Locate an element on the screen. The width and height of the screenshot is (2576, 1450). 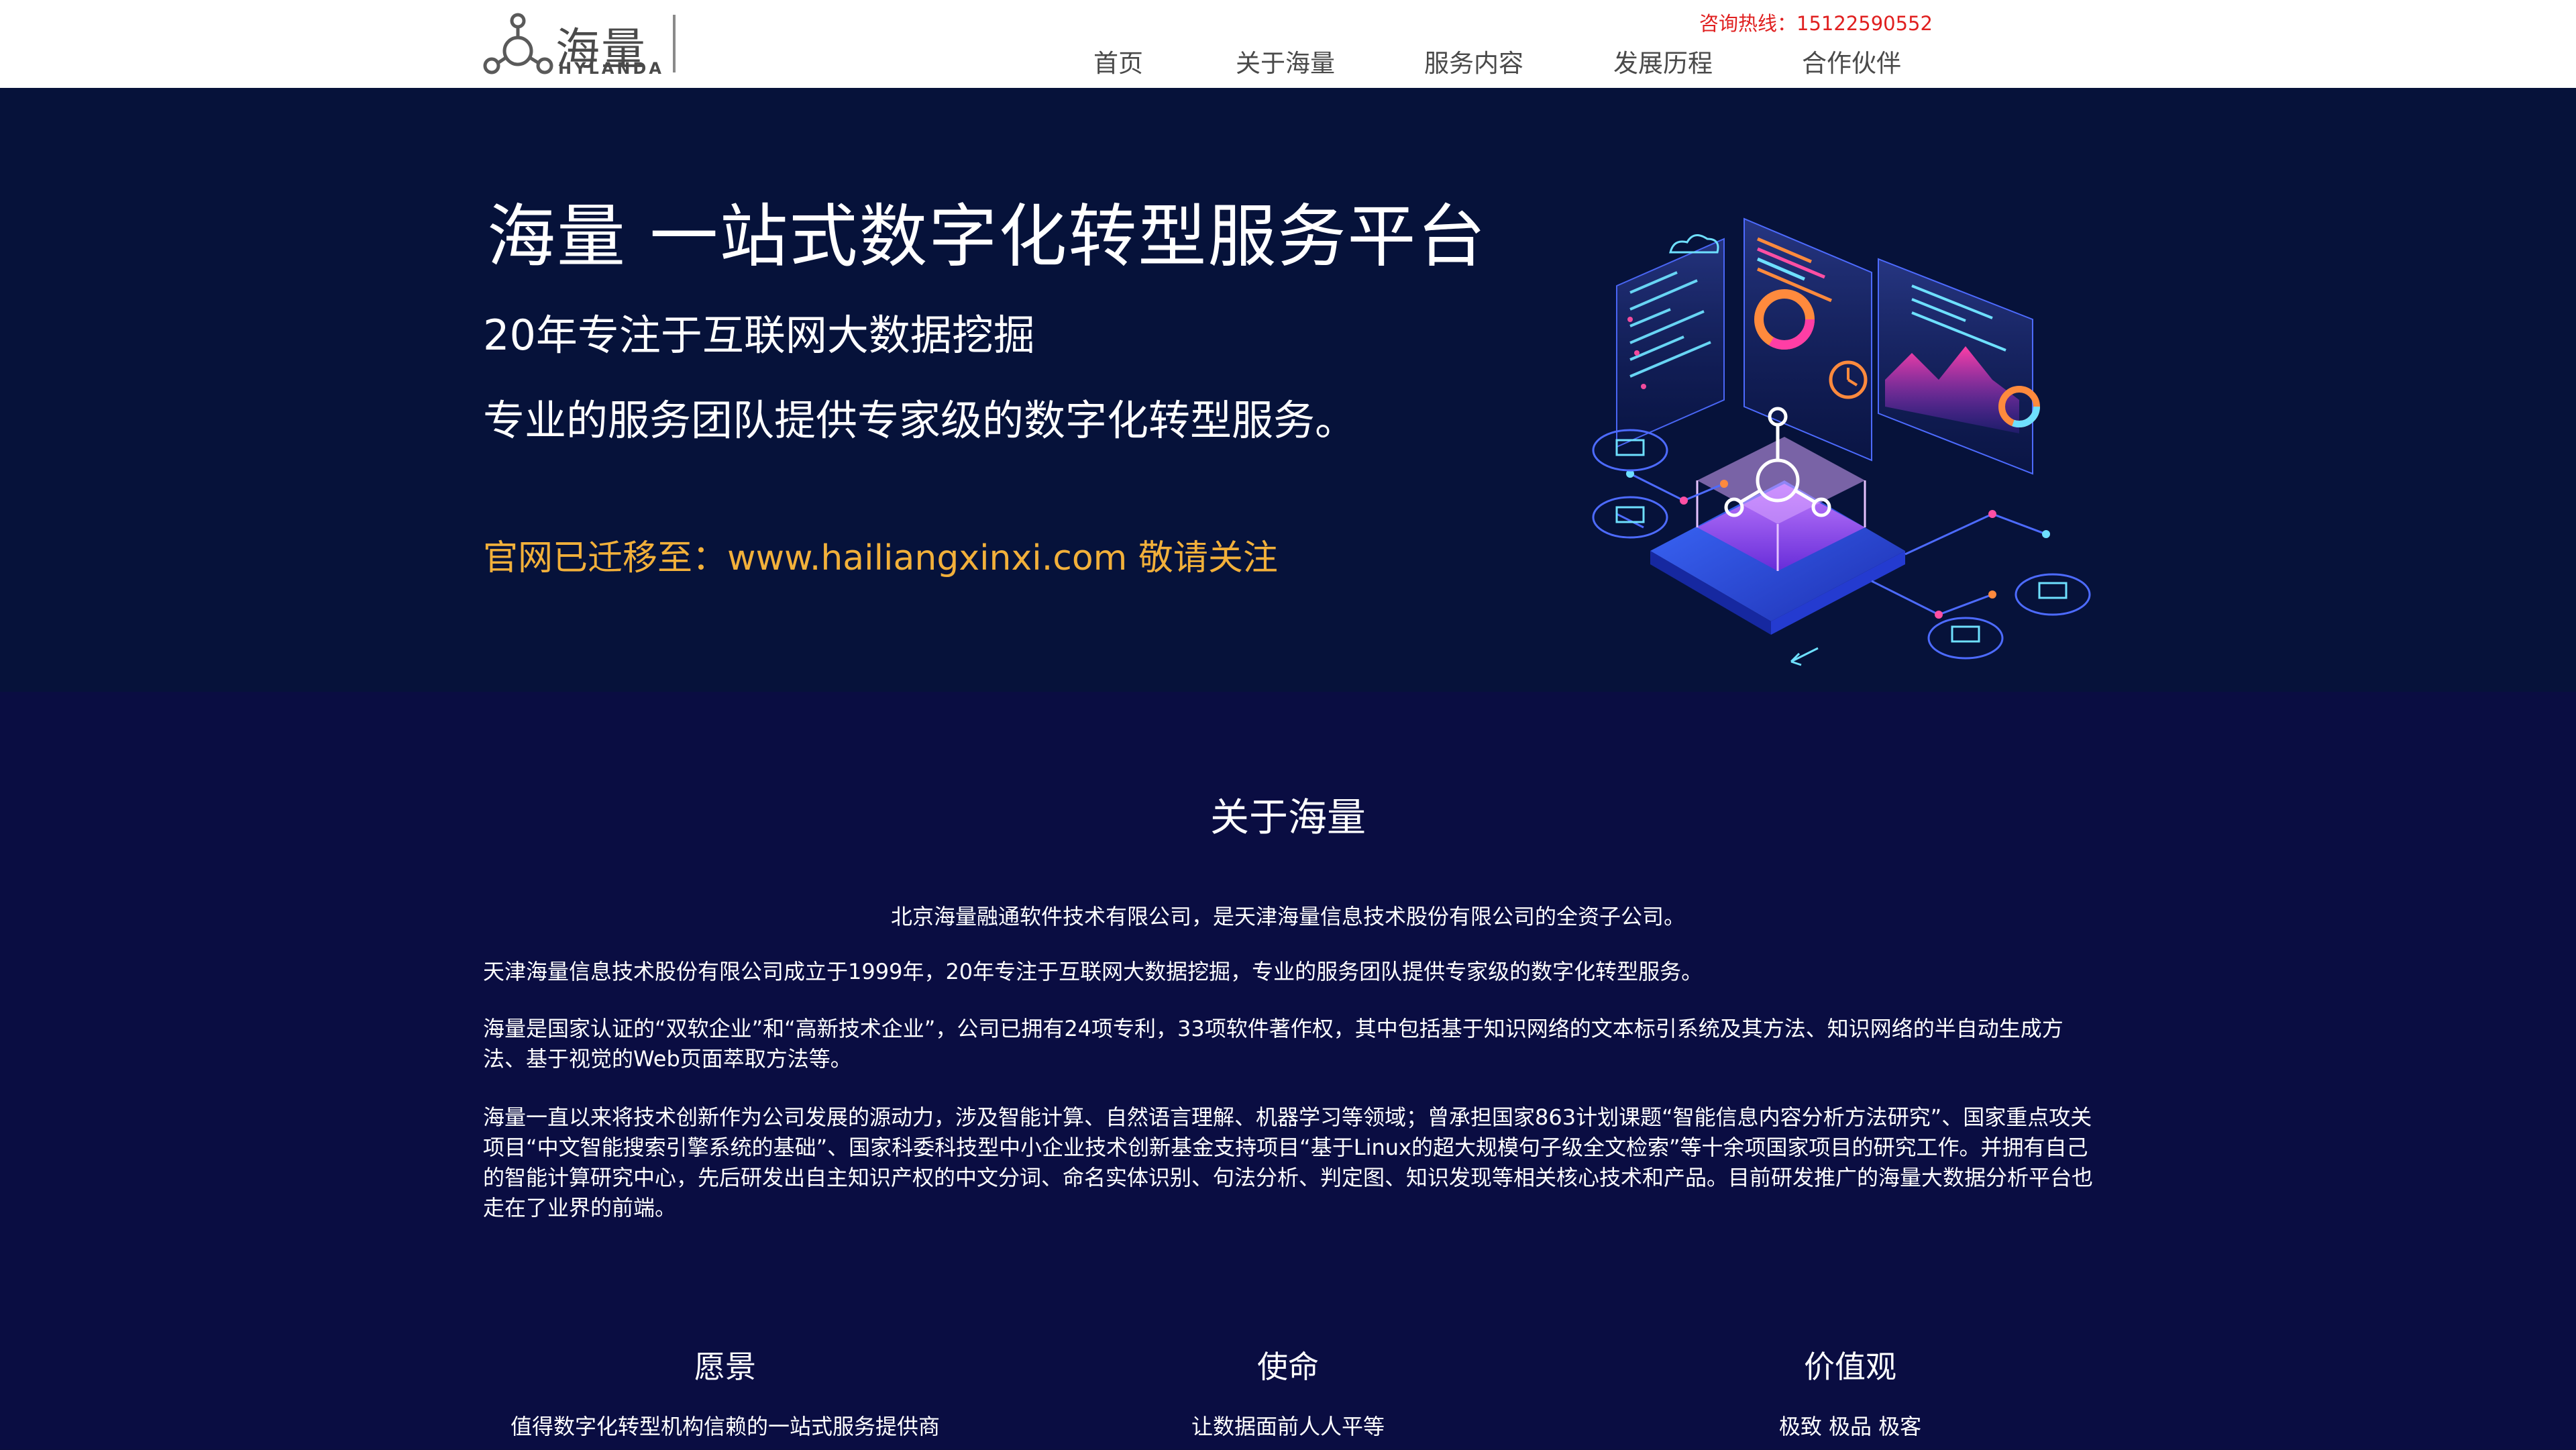
nav-item-about: 关于海量 is located at coordinates (1285, 61).